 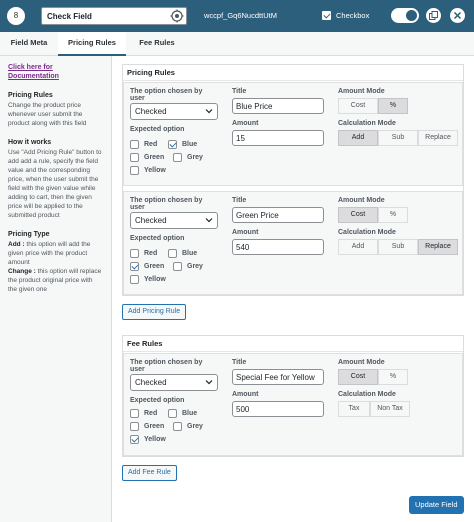 What do you see at coordinates (293, 344) in the screenshot?
I see `fee-rules-title: Fee Rules` at bounding box center [293, 344].